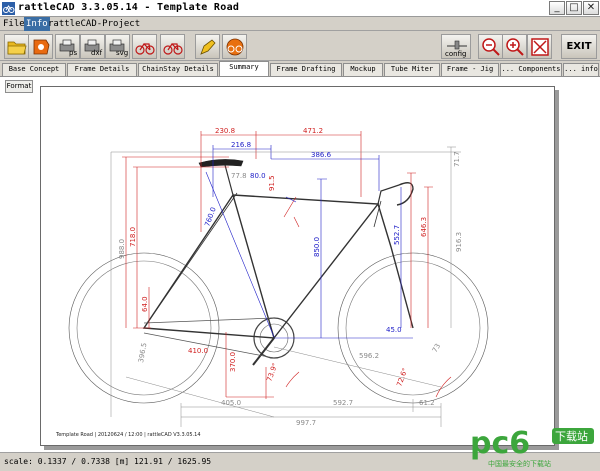 The width and height of the screenshot is (600, 471). I want to click on dim-718: 718.0, so click(133, 237).